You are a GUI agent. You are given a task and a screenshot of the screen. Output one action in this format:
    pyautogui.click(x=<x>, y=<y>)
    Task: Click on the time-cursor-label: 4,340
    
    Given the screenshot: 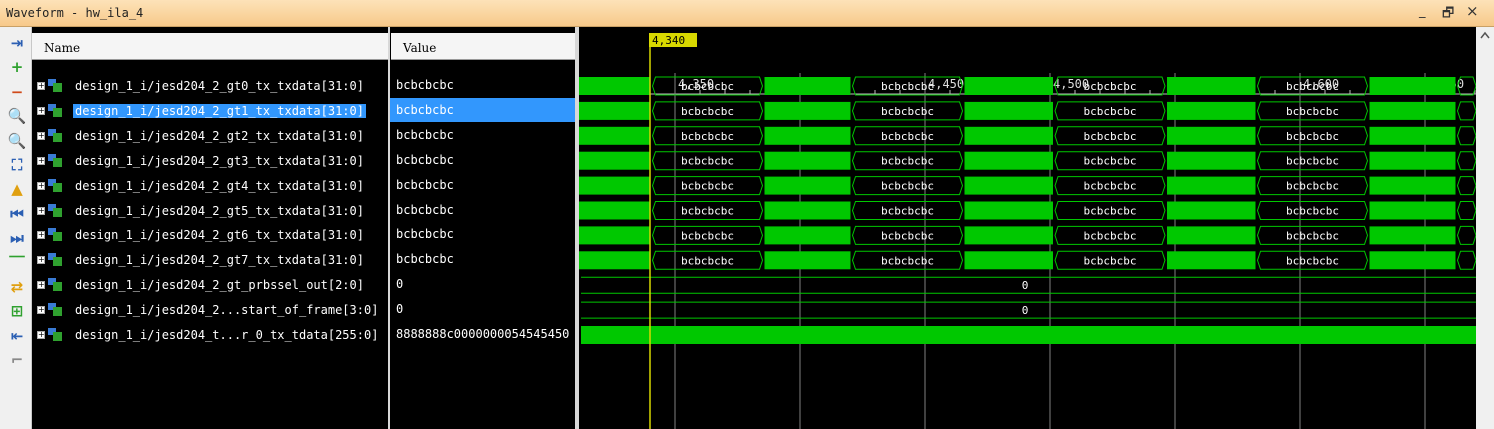 What is the action you would take?
    pyautogui.click(x=668, y=40)
    